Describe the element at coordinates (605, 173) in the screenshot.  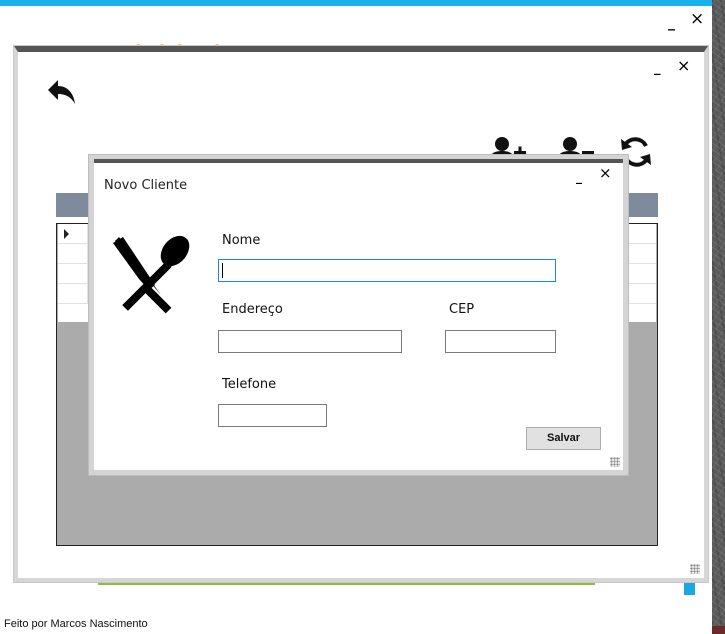
I see `dialog-close-button: ×` at that location.